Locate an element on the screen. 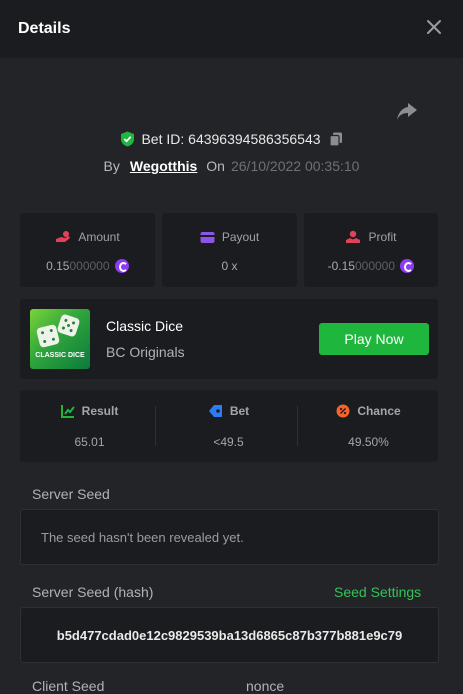 This screenshot has height=694, width=463. server-seed-label: Server Seed is located at coordinates (71, 494).